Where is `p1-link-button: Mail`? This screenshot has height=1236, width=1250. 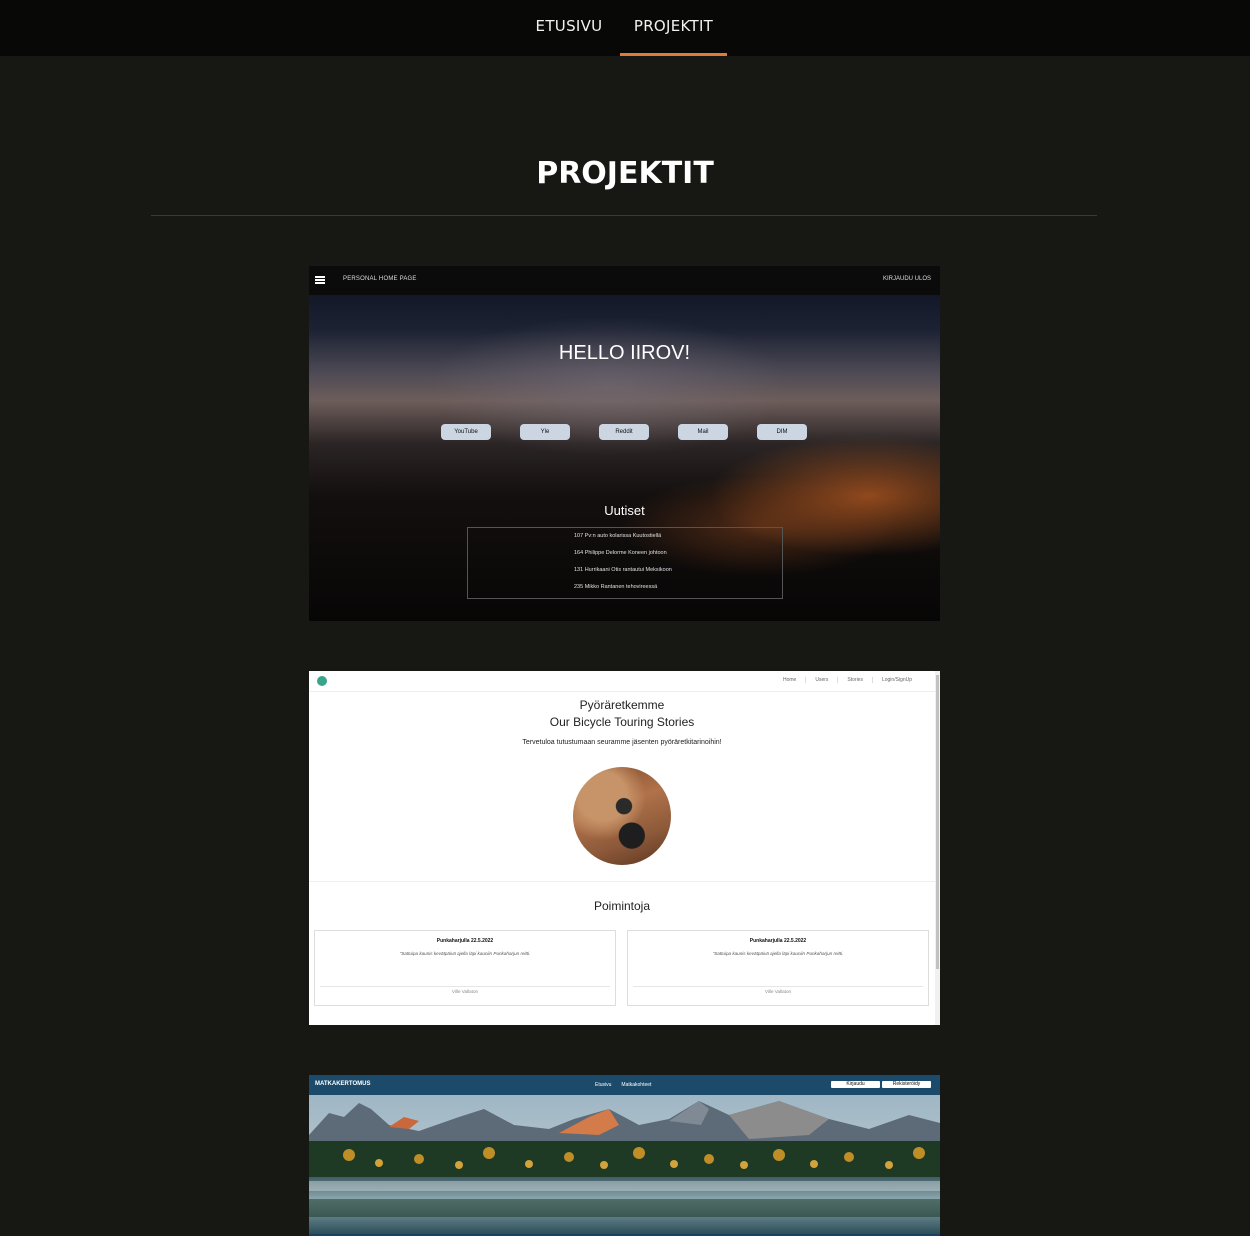 p1-link-button: Mail is located at coordinates (703, 432).